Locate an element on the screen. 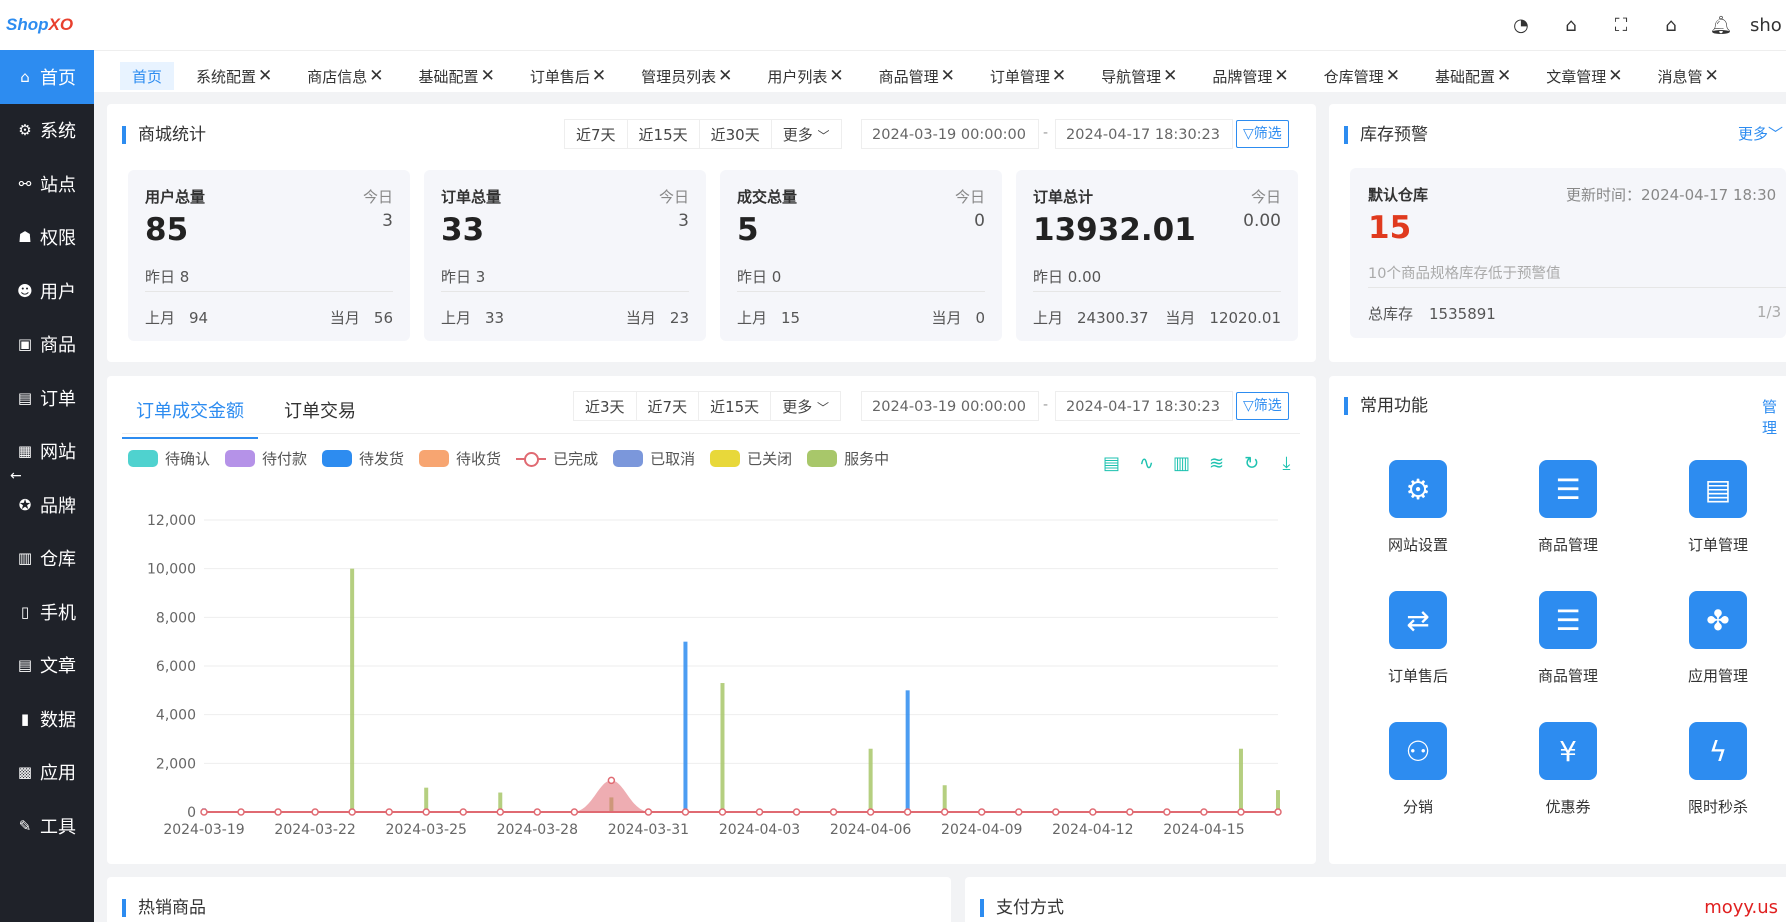 This screenshot has width=1786, height=922. refresh-icon: ↻ is located at coordinates (1251, 463).